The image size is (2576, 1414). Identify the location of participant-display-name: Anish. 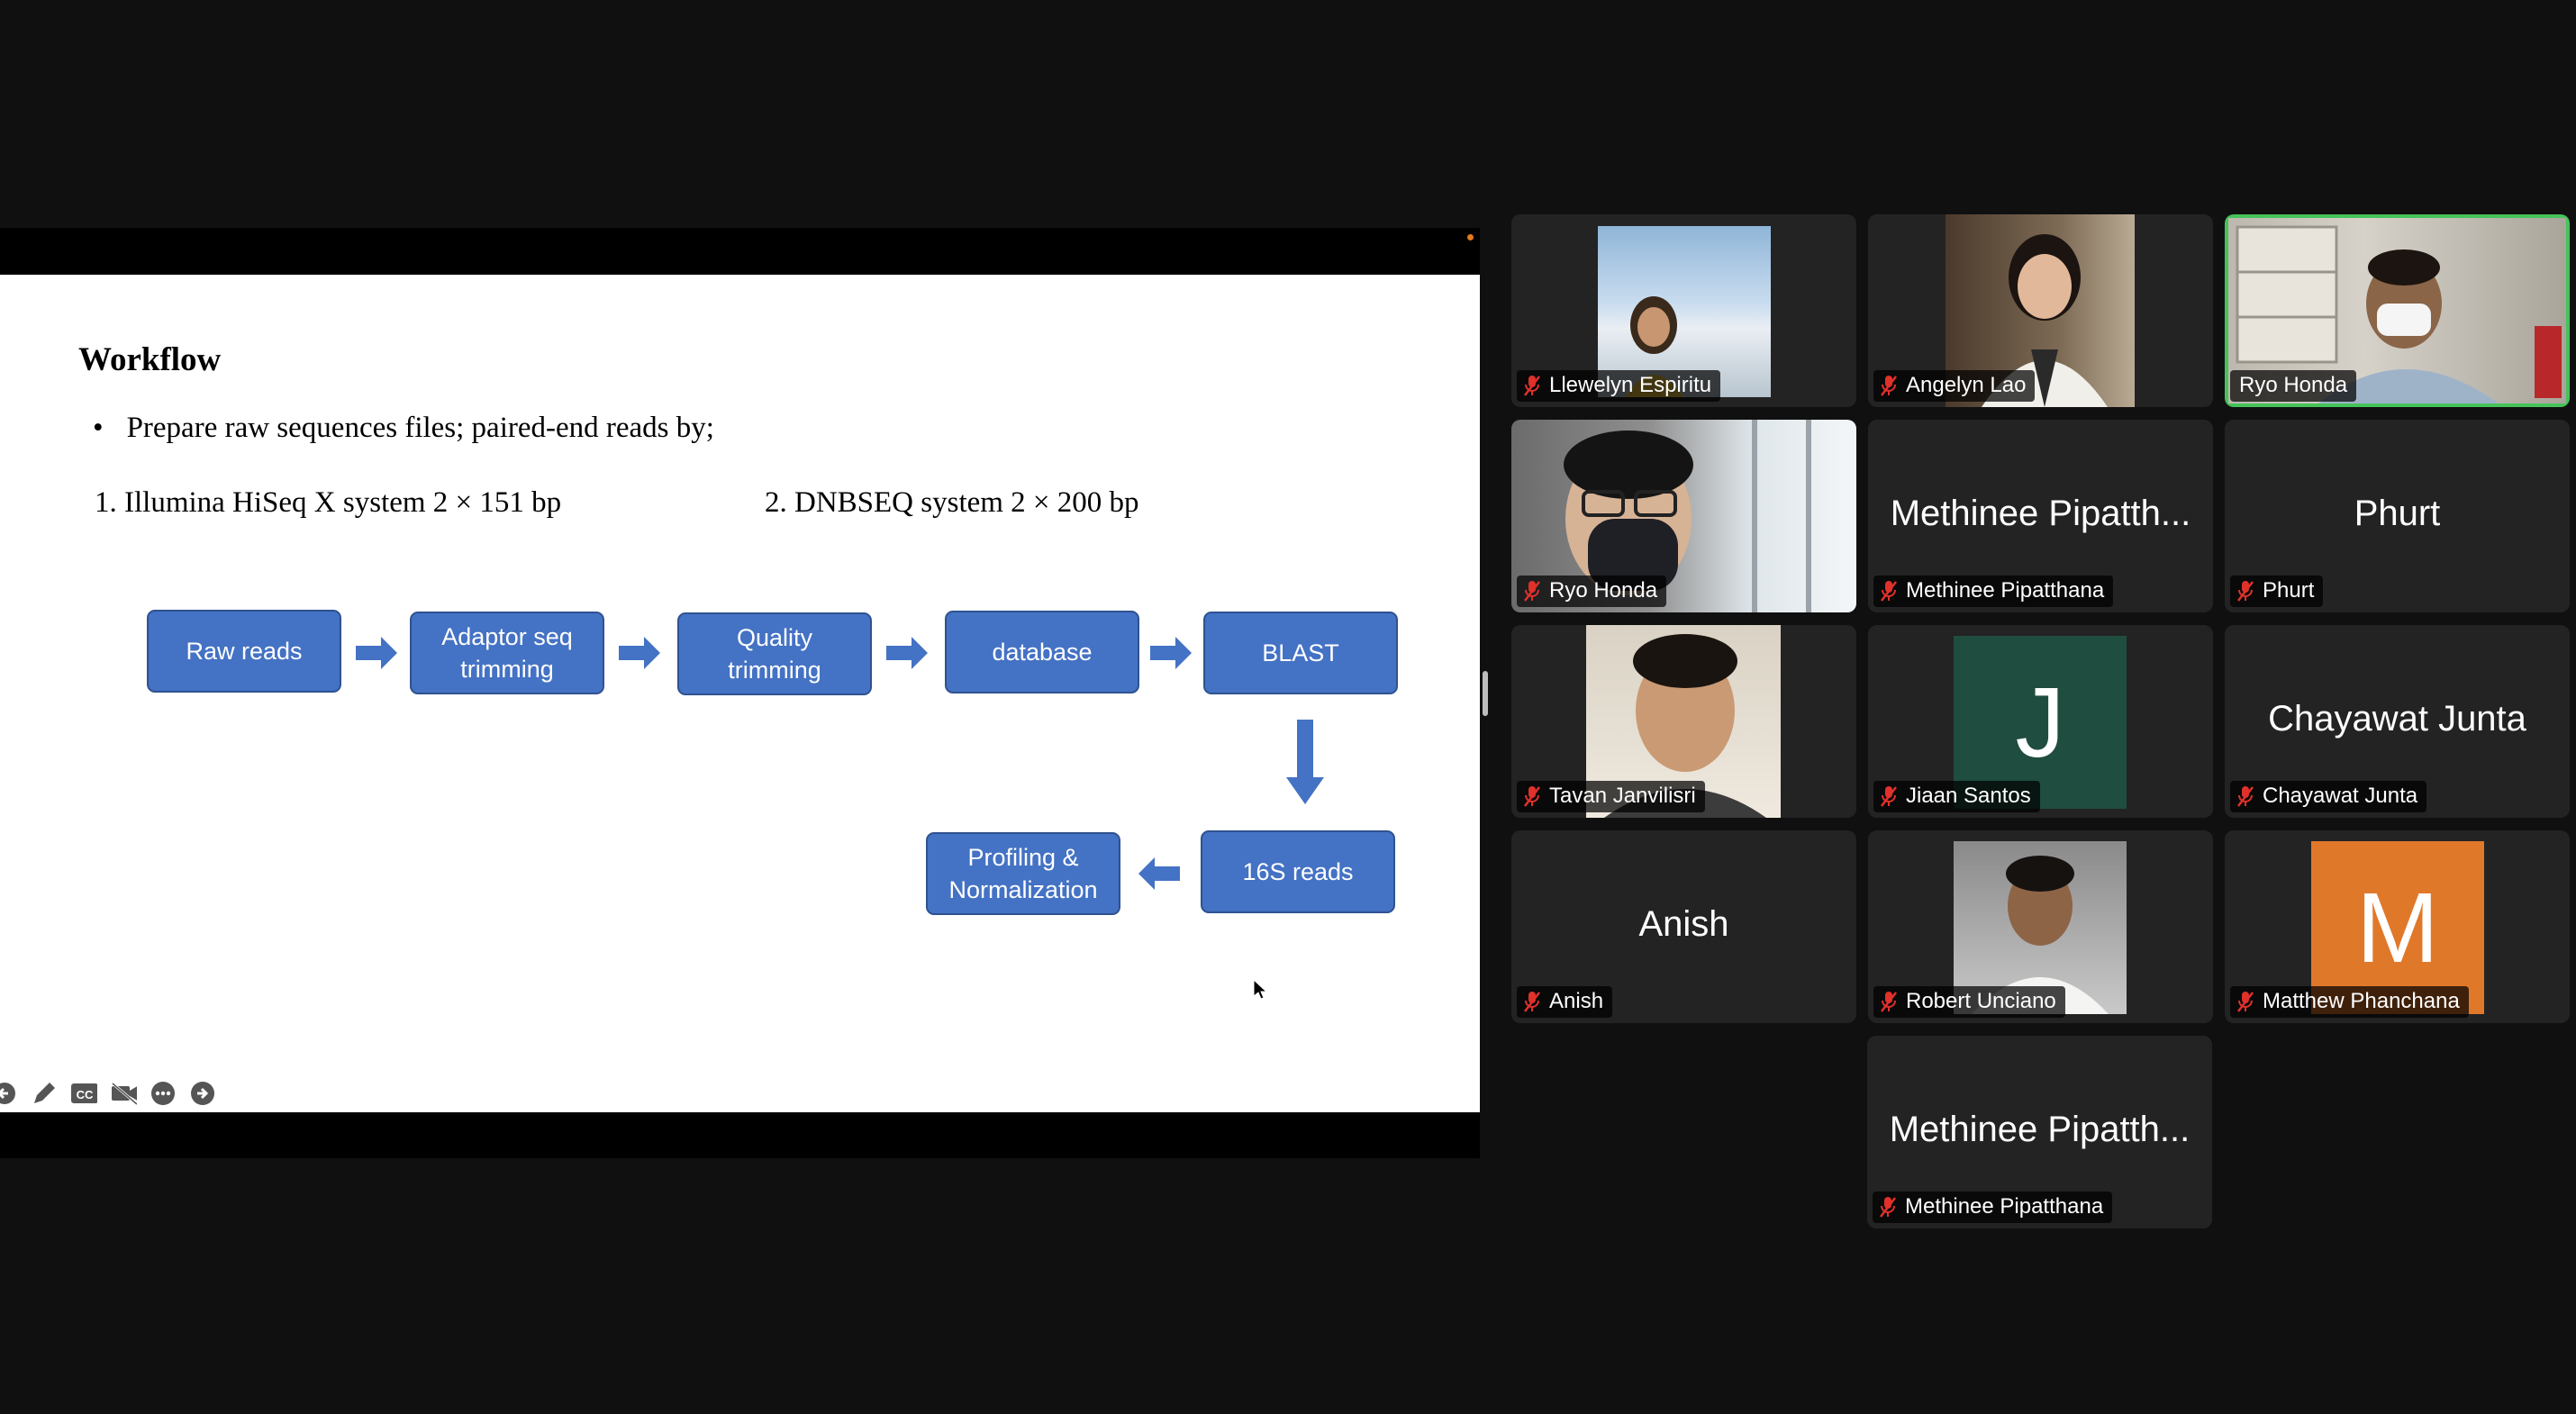
(1683, 924).